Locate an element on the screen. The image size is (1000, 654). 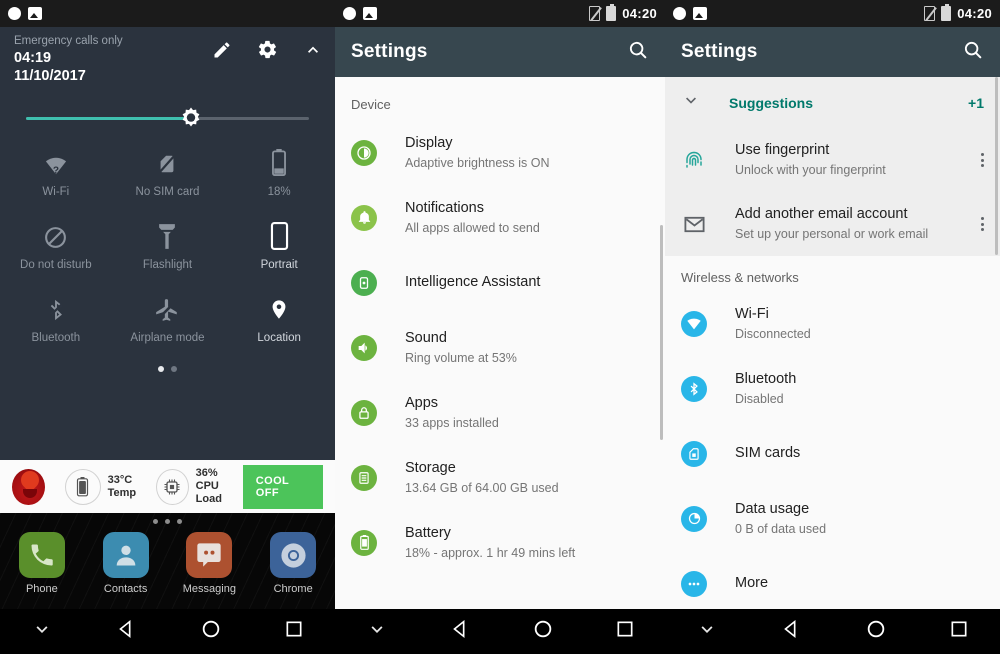
tile-label: Bluetooth is located at coordinates (56, 338).